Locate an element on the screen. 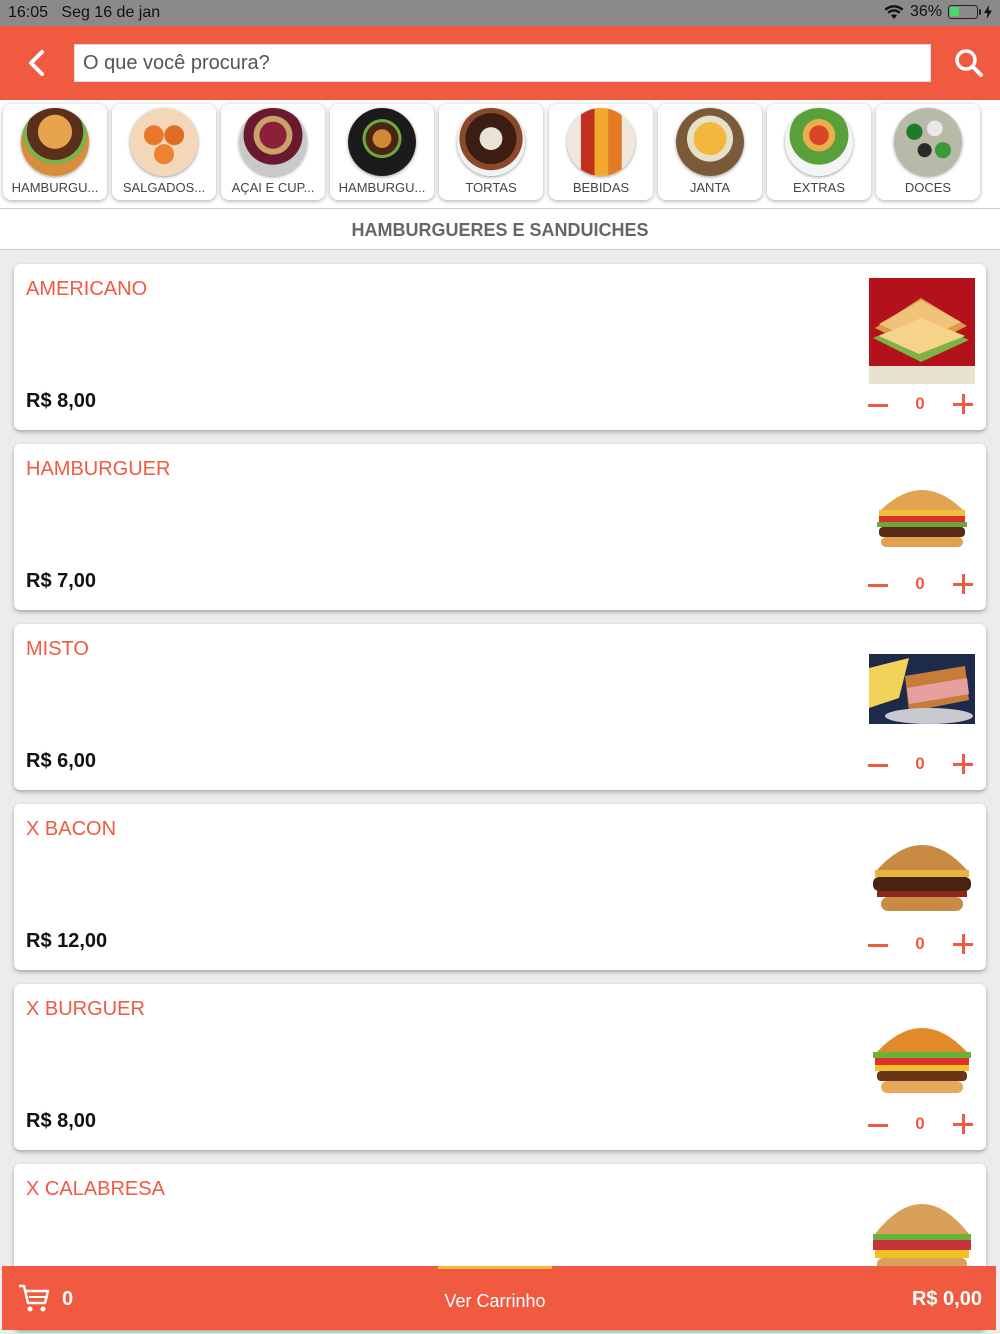 This screenshot has height=1334, width=1000. category-extras: EXTRAS is located at coordinates (819, 152).